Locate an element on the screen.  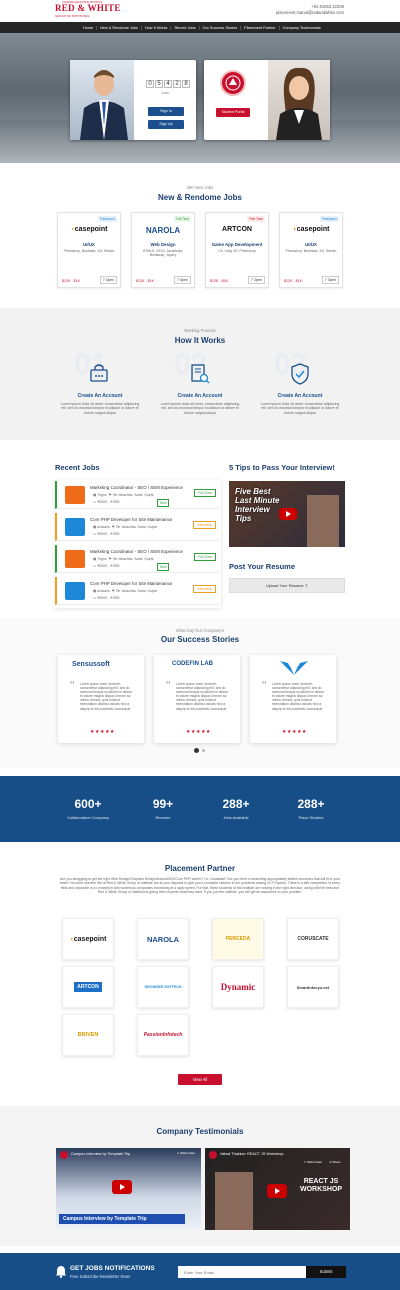
counter-label: JOBS is located at coordinates (165, 93).